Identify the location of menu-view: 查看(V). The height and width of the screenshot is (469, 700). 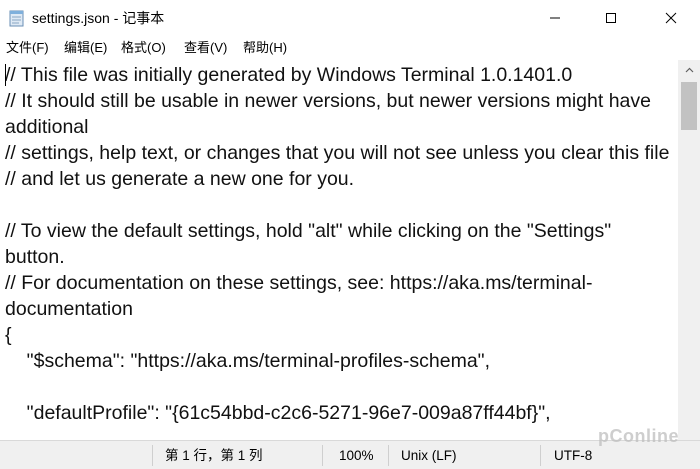
(205, 48).